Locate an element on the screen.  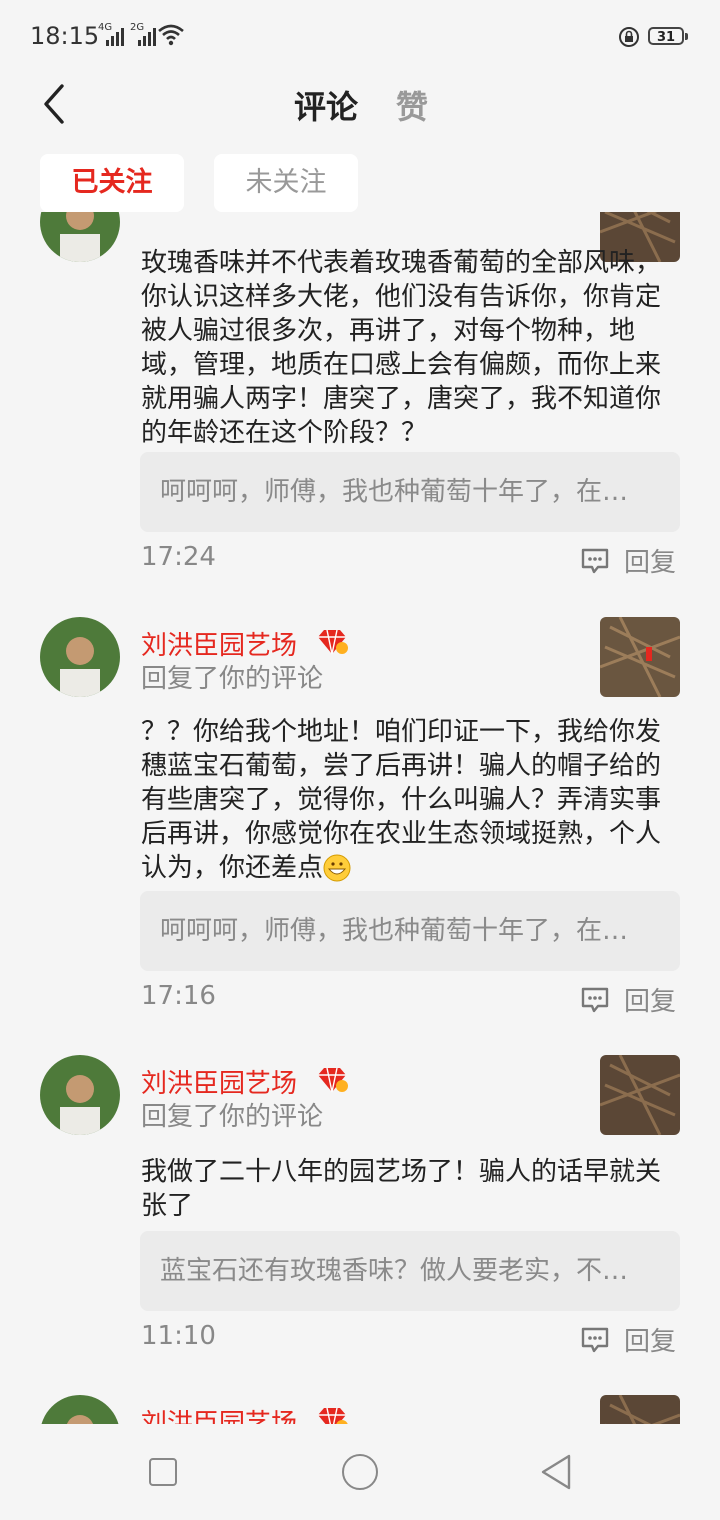
home-circle-icon is located at coordinates (360, 1472).